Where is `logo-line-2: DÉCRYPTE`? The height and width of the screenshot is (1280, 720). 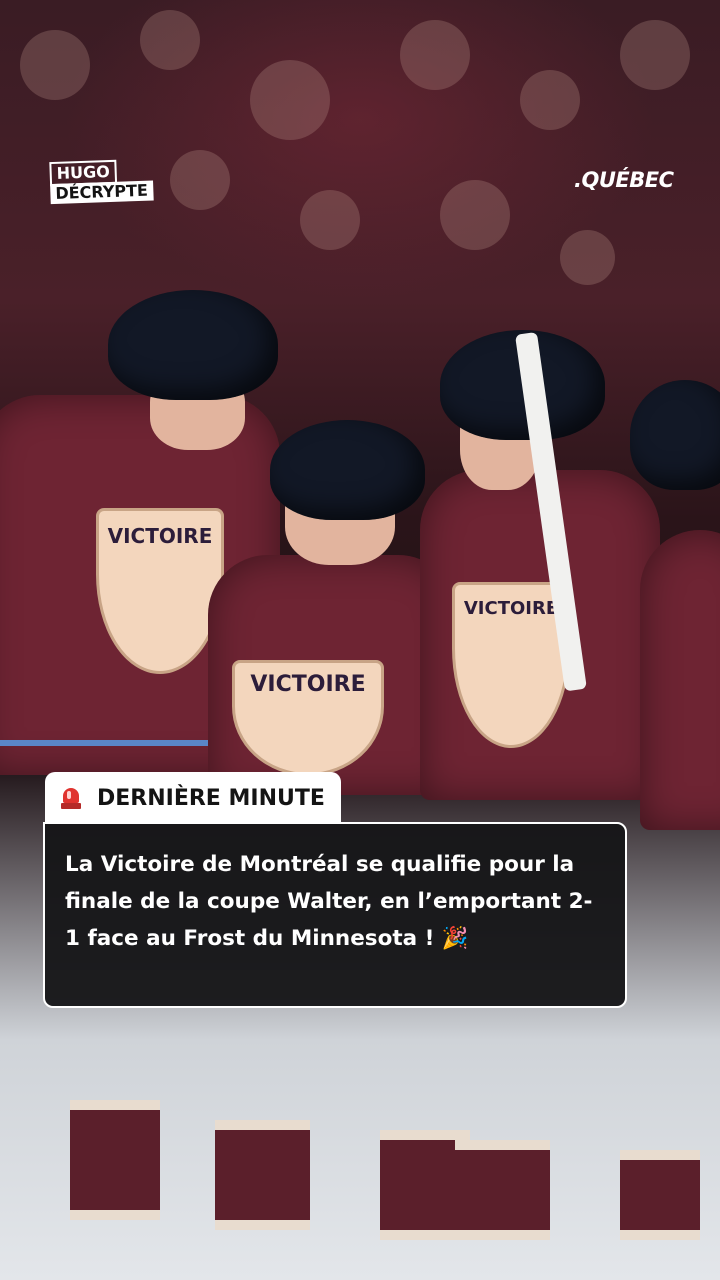 logo-line-2: DÉCRYPTE is located at coordinates (102, 192).